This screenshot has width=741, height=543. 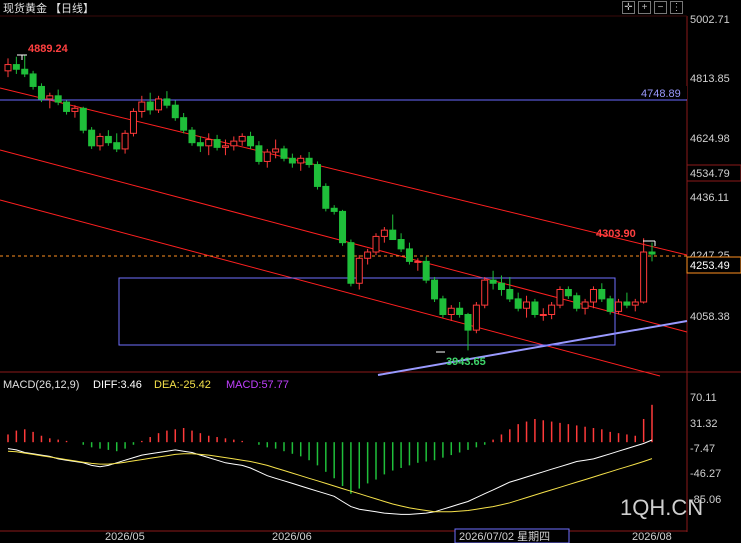 I want to click on price-tick: 4058.38, so click(x=710, y=317).